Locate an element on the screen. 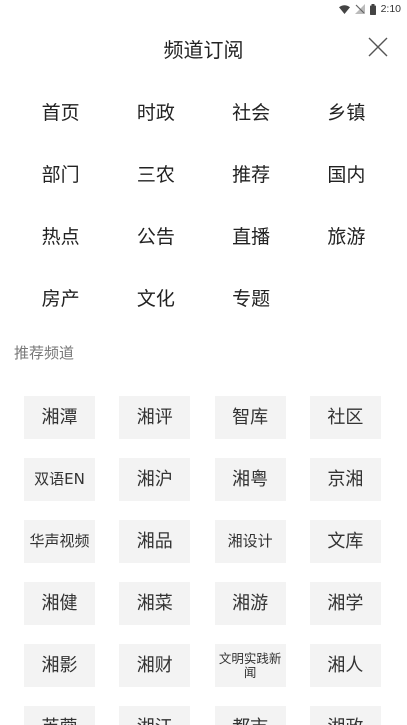  page-title: 频道订阅 is located at coordinates (203, 50).